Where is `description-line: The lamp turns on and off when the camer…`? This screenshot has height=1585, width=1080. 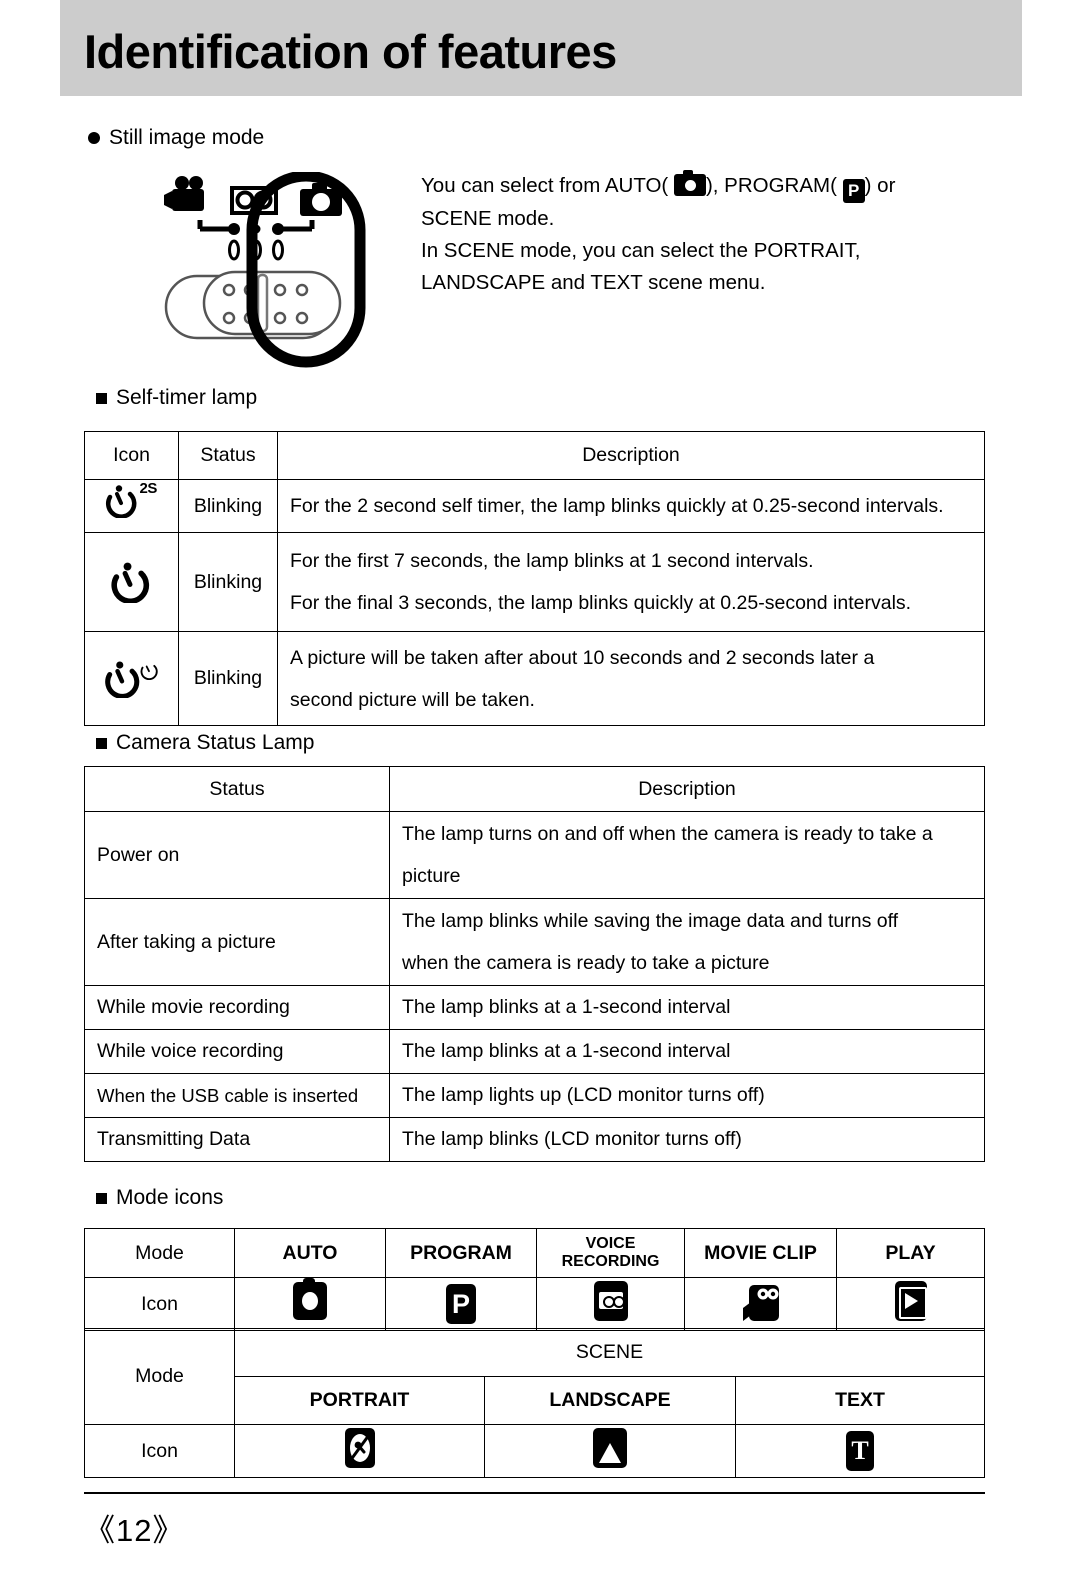
description-line: The lamp turns on and off when the camer… is located at coordinates (667, 834).